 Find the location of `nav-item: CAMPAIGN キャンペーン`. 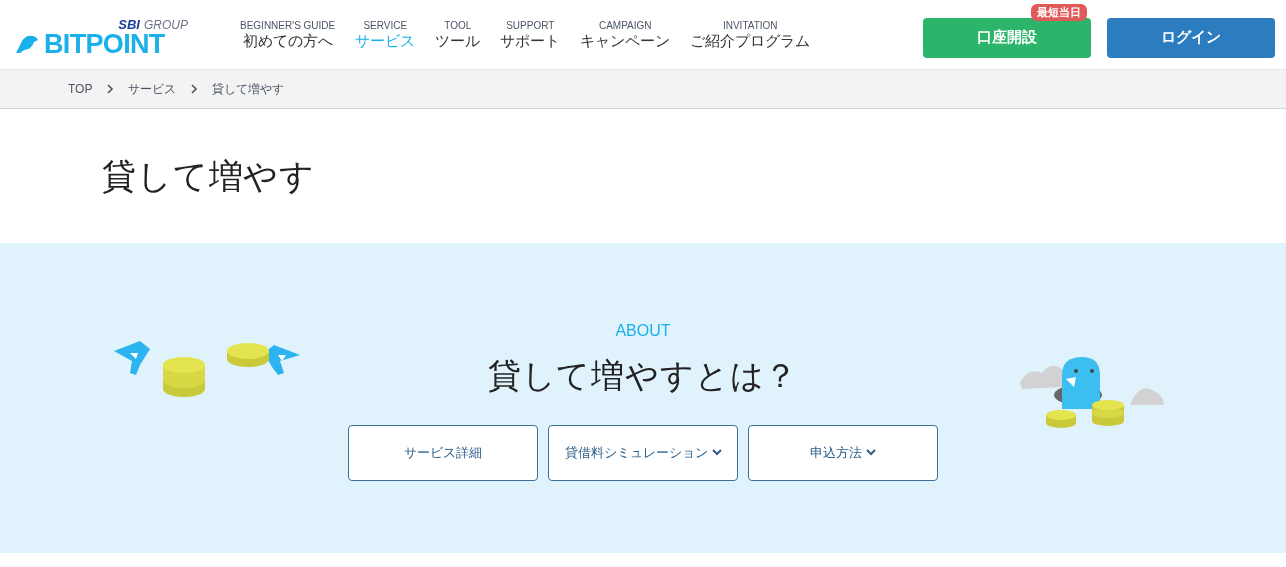

nav-item: CAMPAIGN キャンペーン is located at coordinates (625, 35).